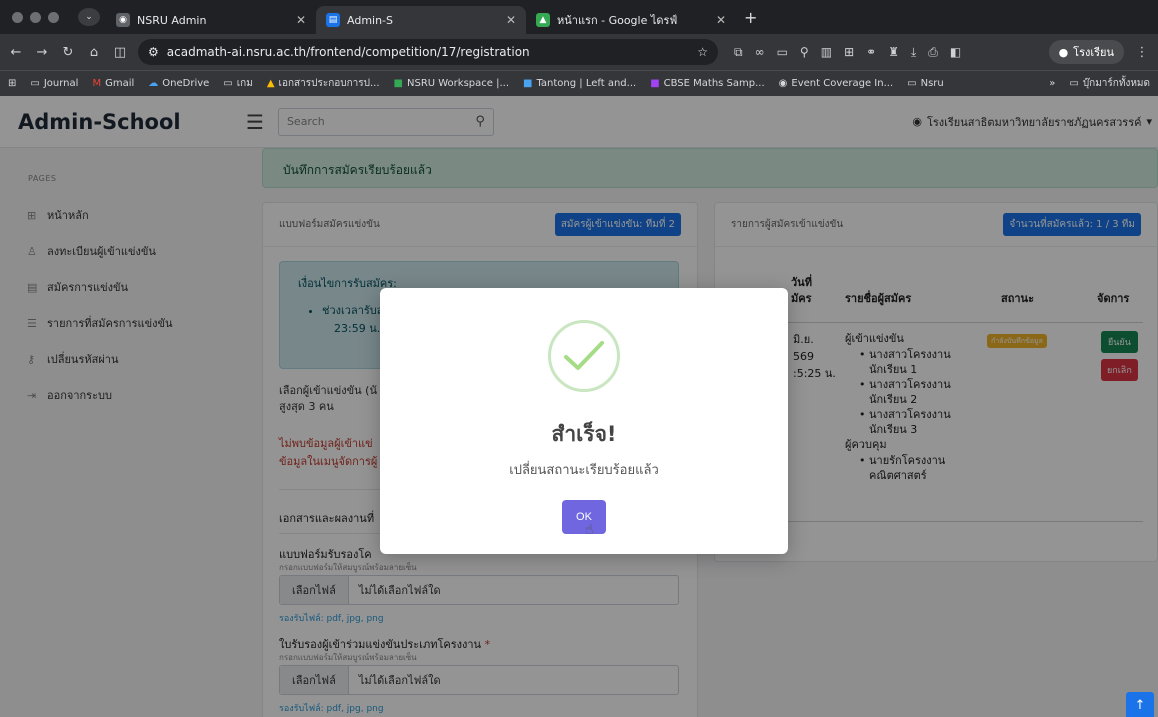  I want to click on more-menu-icon: ⋮, so click(1142, 52).